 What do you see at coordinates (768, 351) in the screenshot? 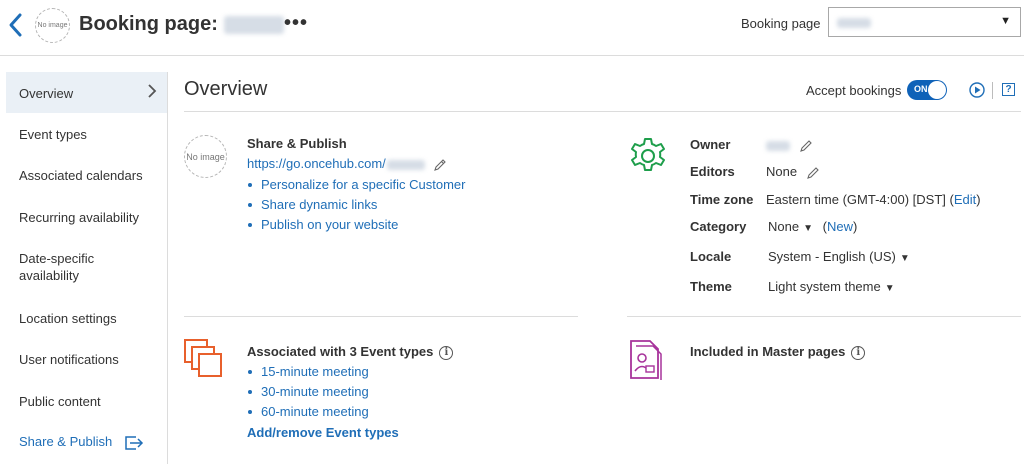
I see `master-pages-title-text: Included in Master pages` at bounding box center [768, 351].